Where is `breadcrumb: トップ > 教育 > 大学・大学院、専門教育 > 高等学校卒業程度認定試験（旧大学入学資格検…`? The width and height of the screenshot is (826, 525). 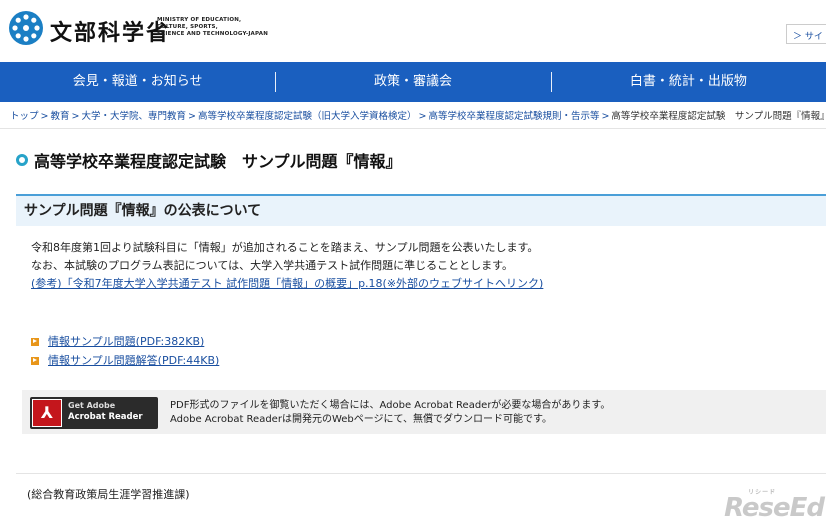
breadcrumb: トップ > 教育 > 大学・大学院、専門教育 > 高等学校卒業程度認定試験（旧大学入学資格検… is located at coordinates (418, 115).